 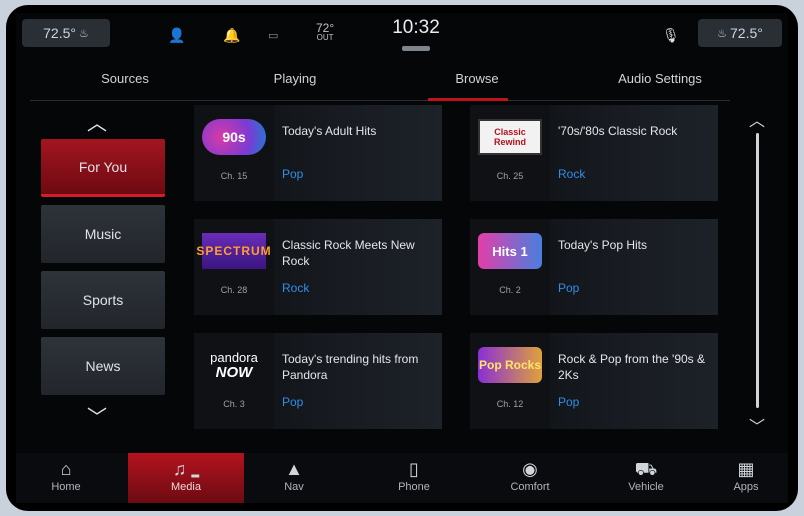 I want to click on station-logo: Hits 1, so click(x=510, y=251).